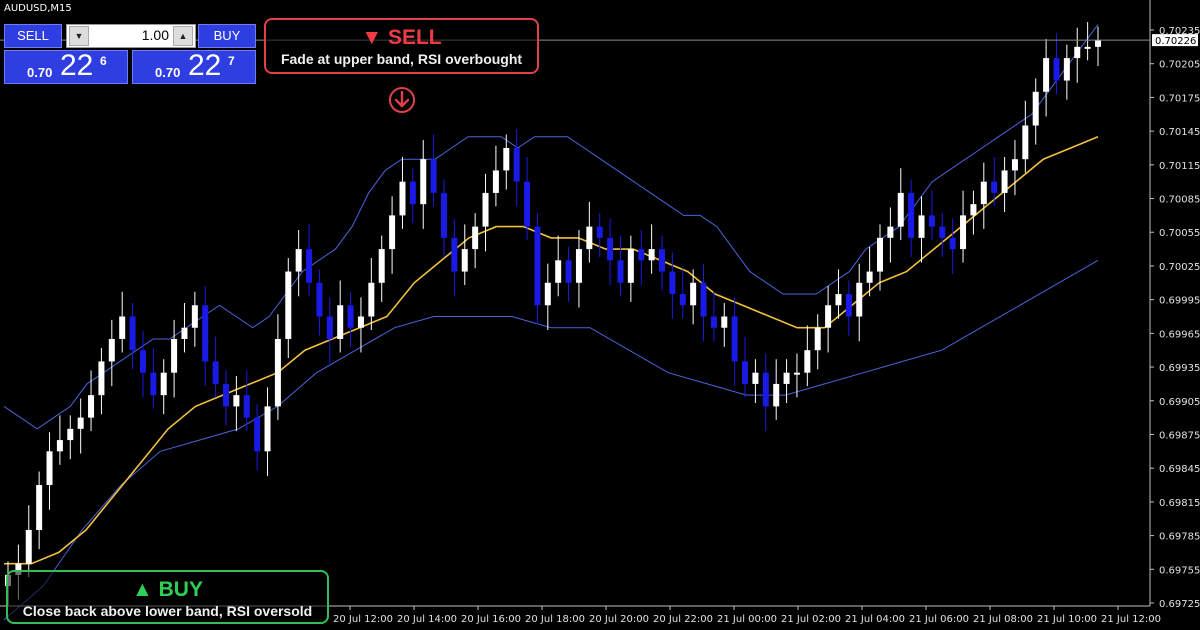 This screenshot has width=1200, height=630. Describe the element at coordinates (38, 8) in the screenshot. I see `symbol-label: AUDUSD,M15` at that location.